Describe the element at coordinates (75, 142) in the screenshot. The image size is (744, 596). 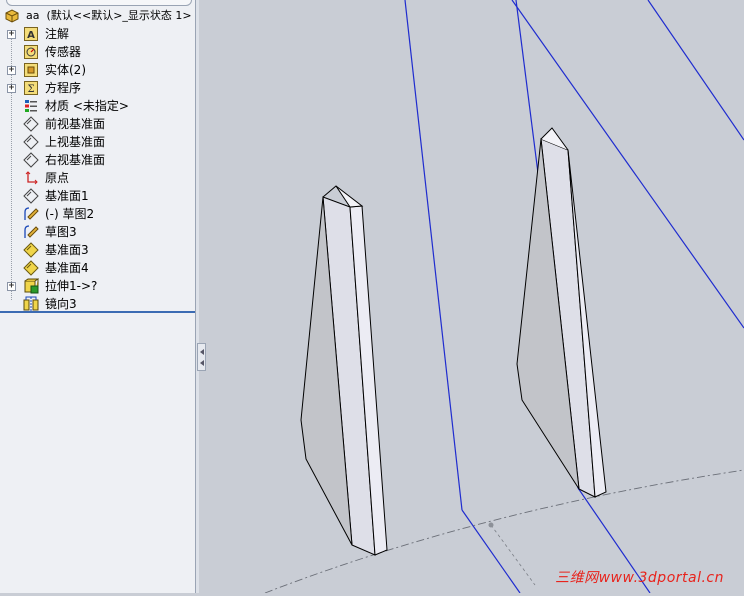
I see `tree-item-label: 上视基准面` at that location.